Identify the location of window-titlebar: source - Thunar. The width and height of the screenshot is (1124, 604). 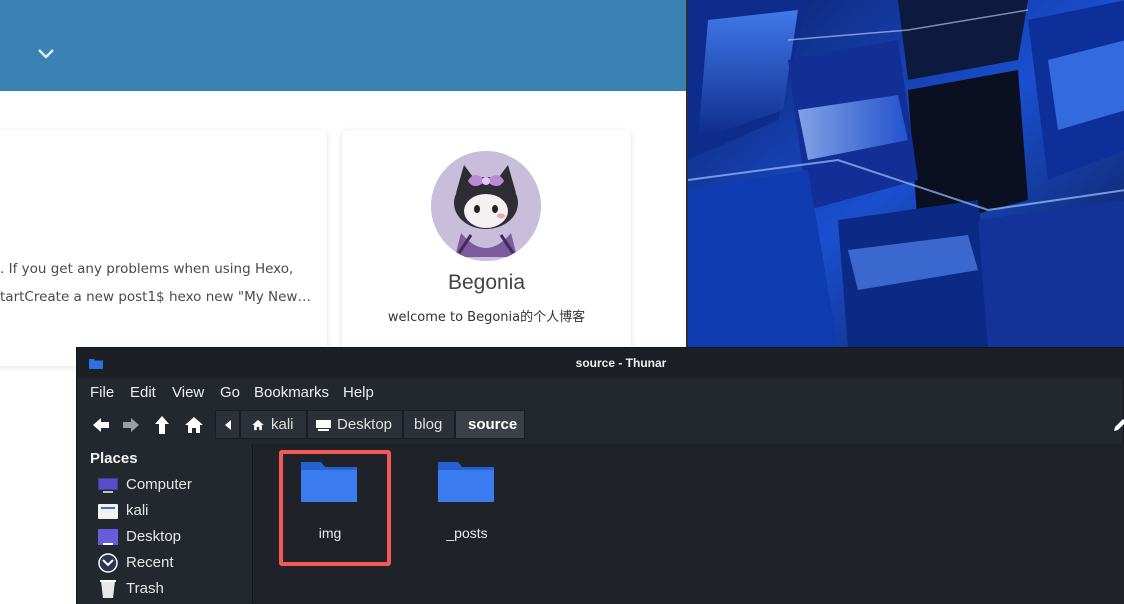
(600, 363).